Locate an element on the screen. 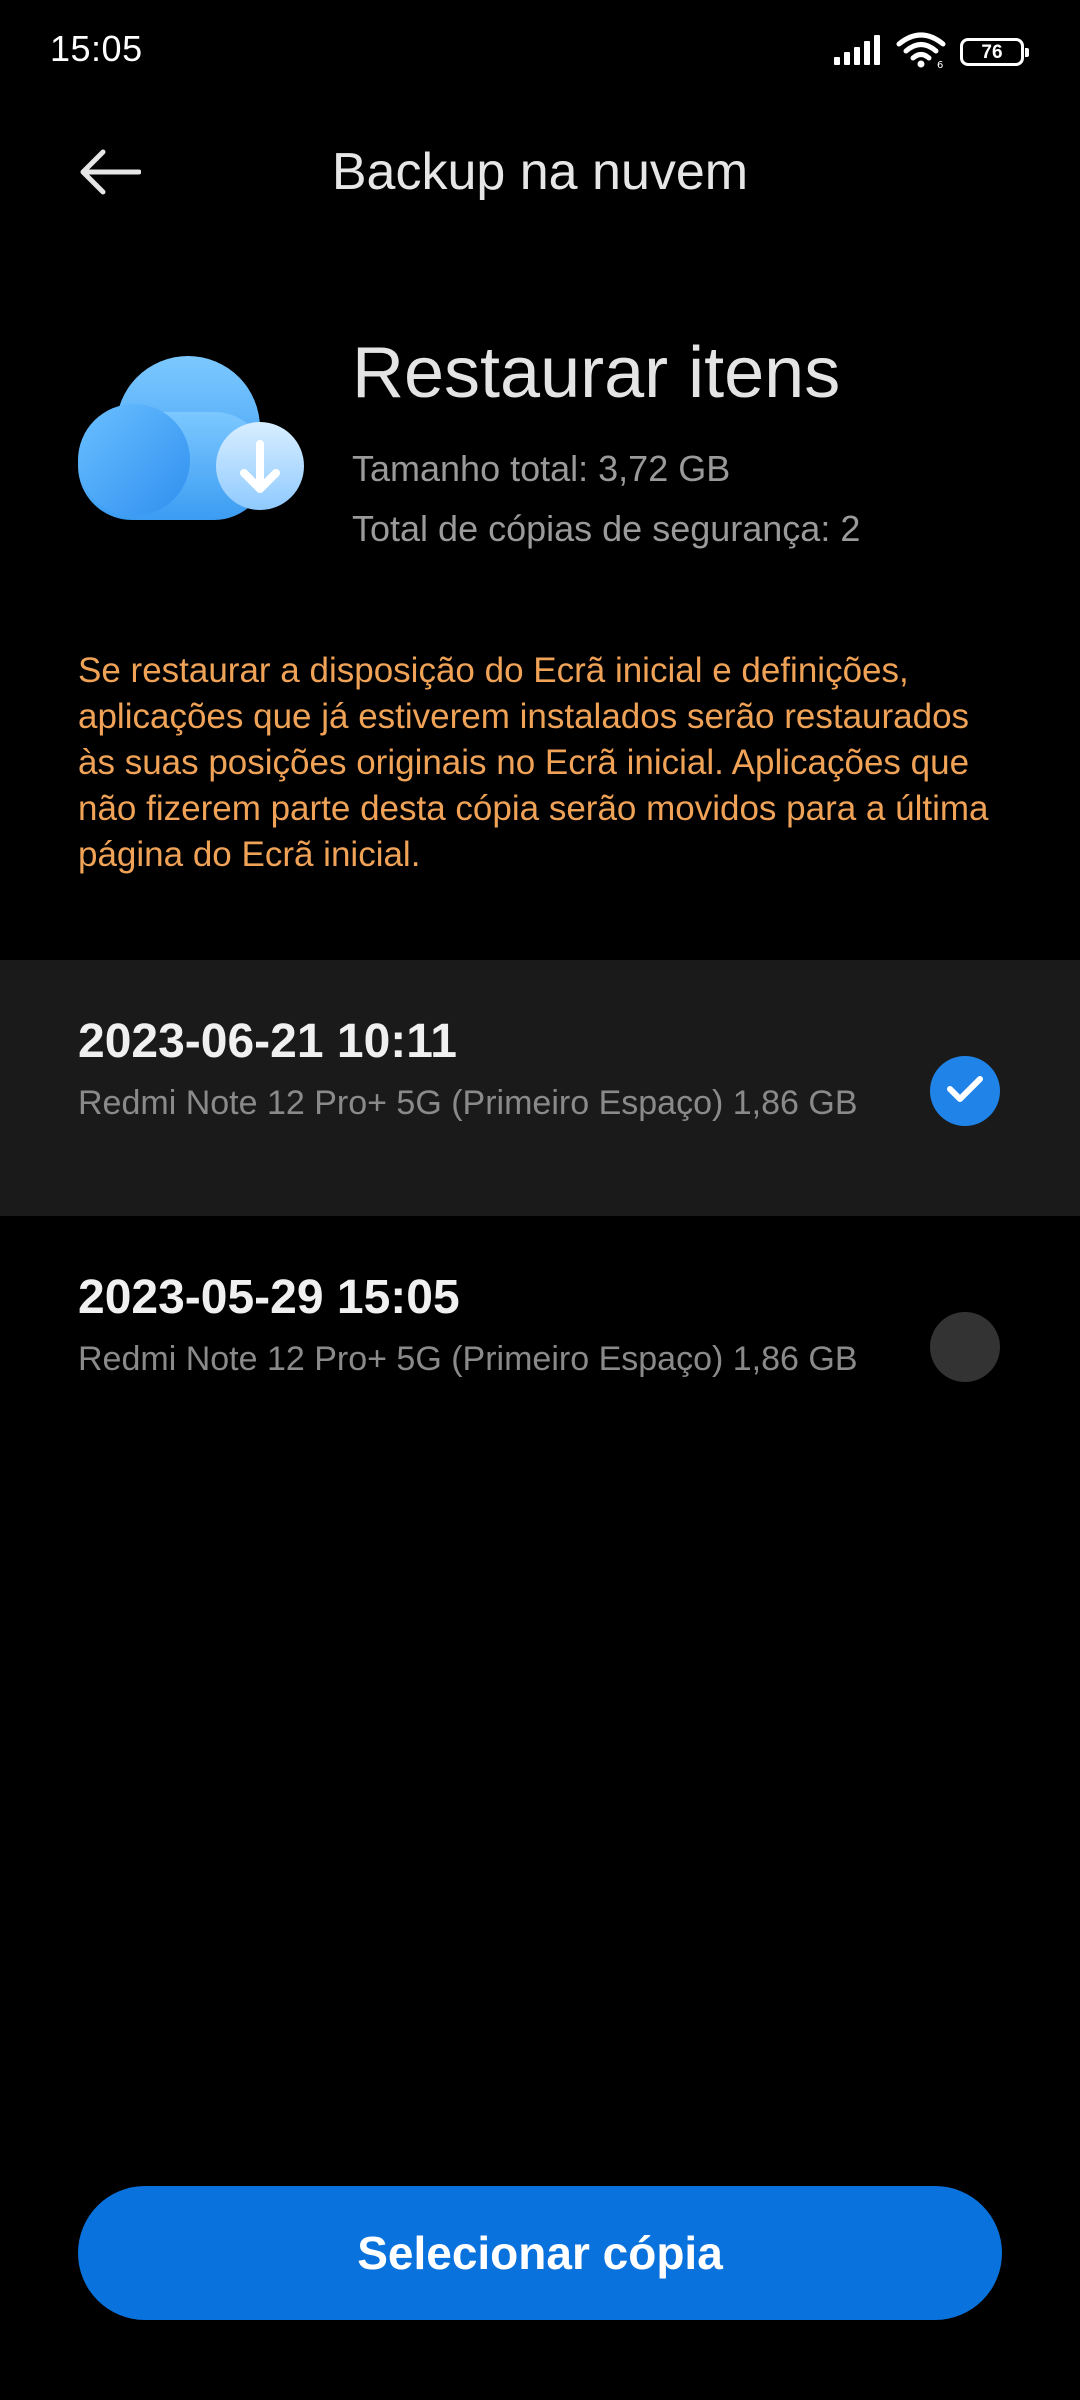 The height and width of the screenshot is (2400, 1080). hero-title: Restaurar itens is located at coordinates (596, 373).